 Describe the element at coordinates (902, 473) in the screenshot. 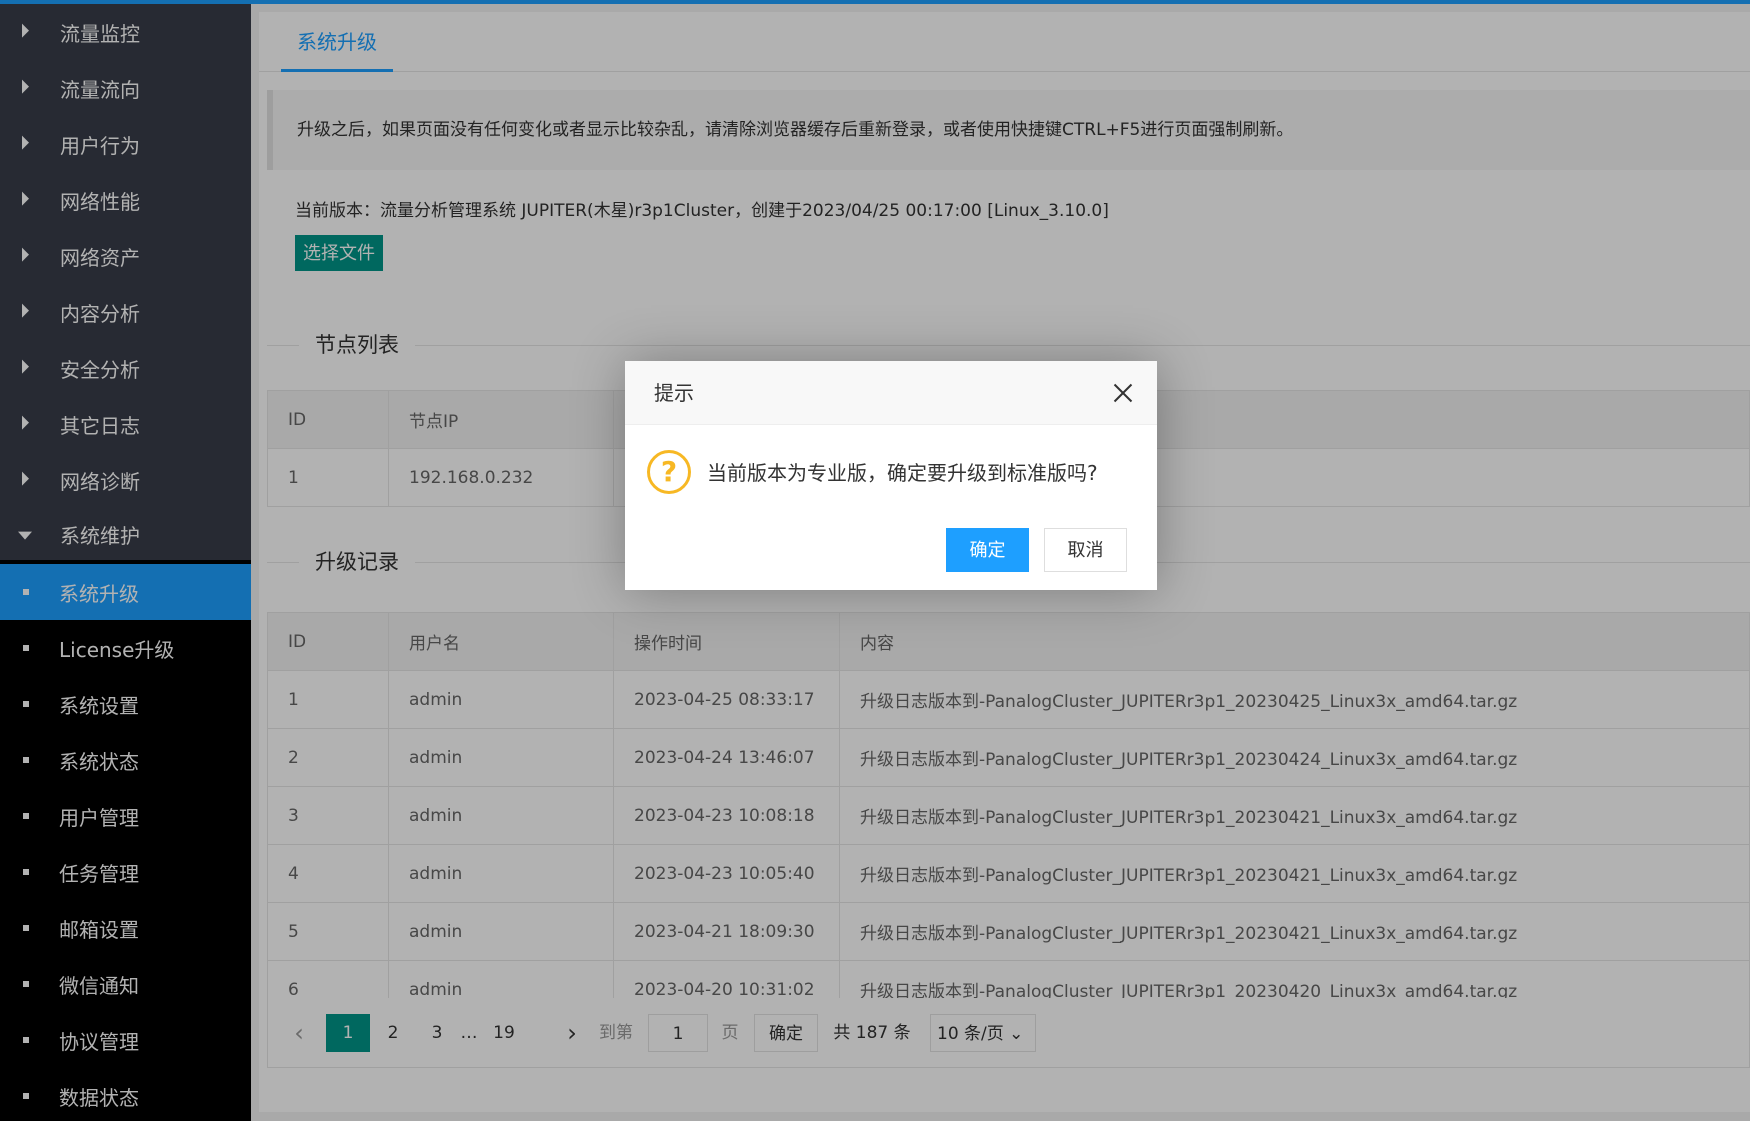

I see `dialog-message: 当前版本为专业版，确定要升级到标准版吗?` at that location.